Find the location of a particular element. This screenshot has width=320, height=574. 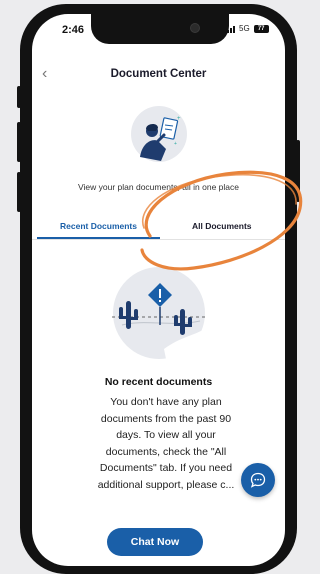

signal-icon is located at coordinates (231, 29).